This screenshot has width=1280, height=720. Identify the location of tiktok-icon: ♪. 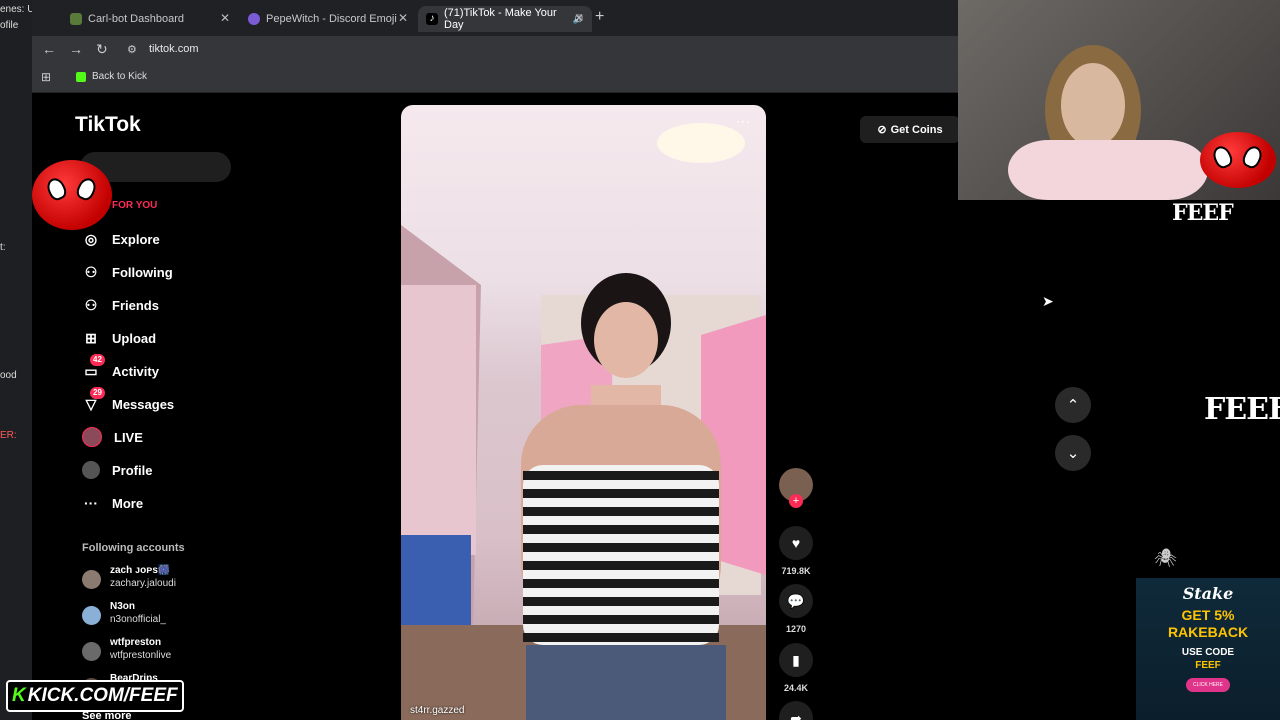
(432, 19).